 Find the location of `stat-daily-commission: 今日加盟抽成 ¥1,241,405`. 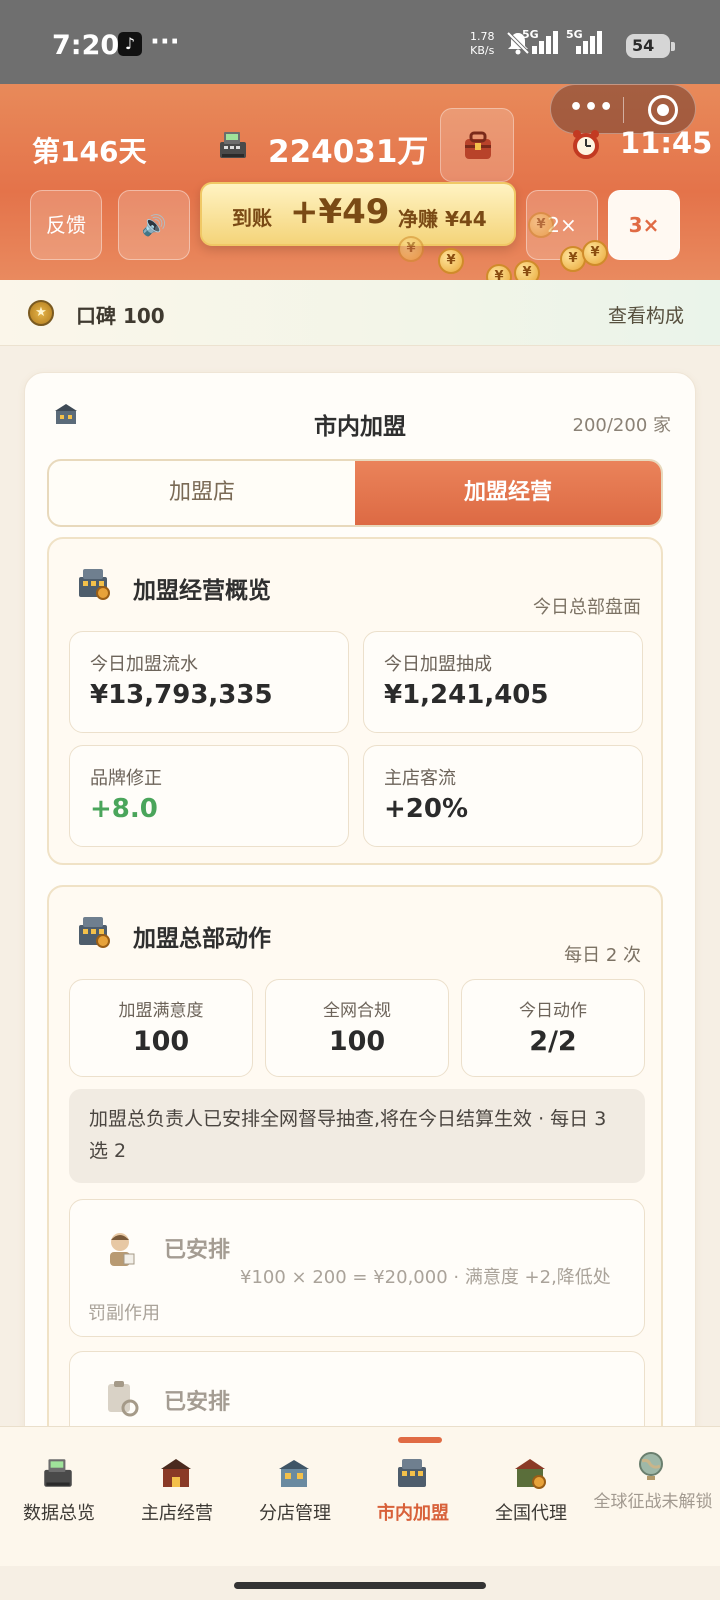

stat-daily-commission: 今日加盟抽成 ¥1,241,405 is located at coordinates (503, 682).